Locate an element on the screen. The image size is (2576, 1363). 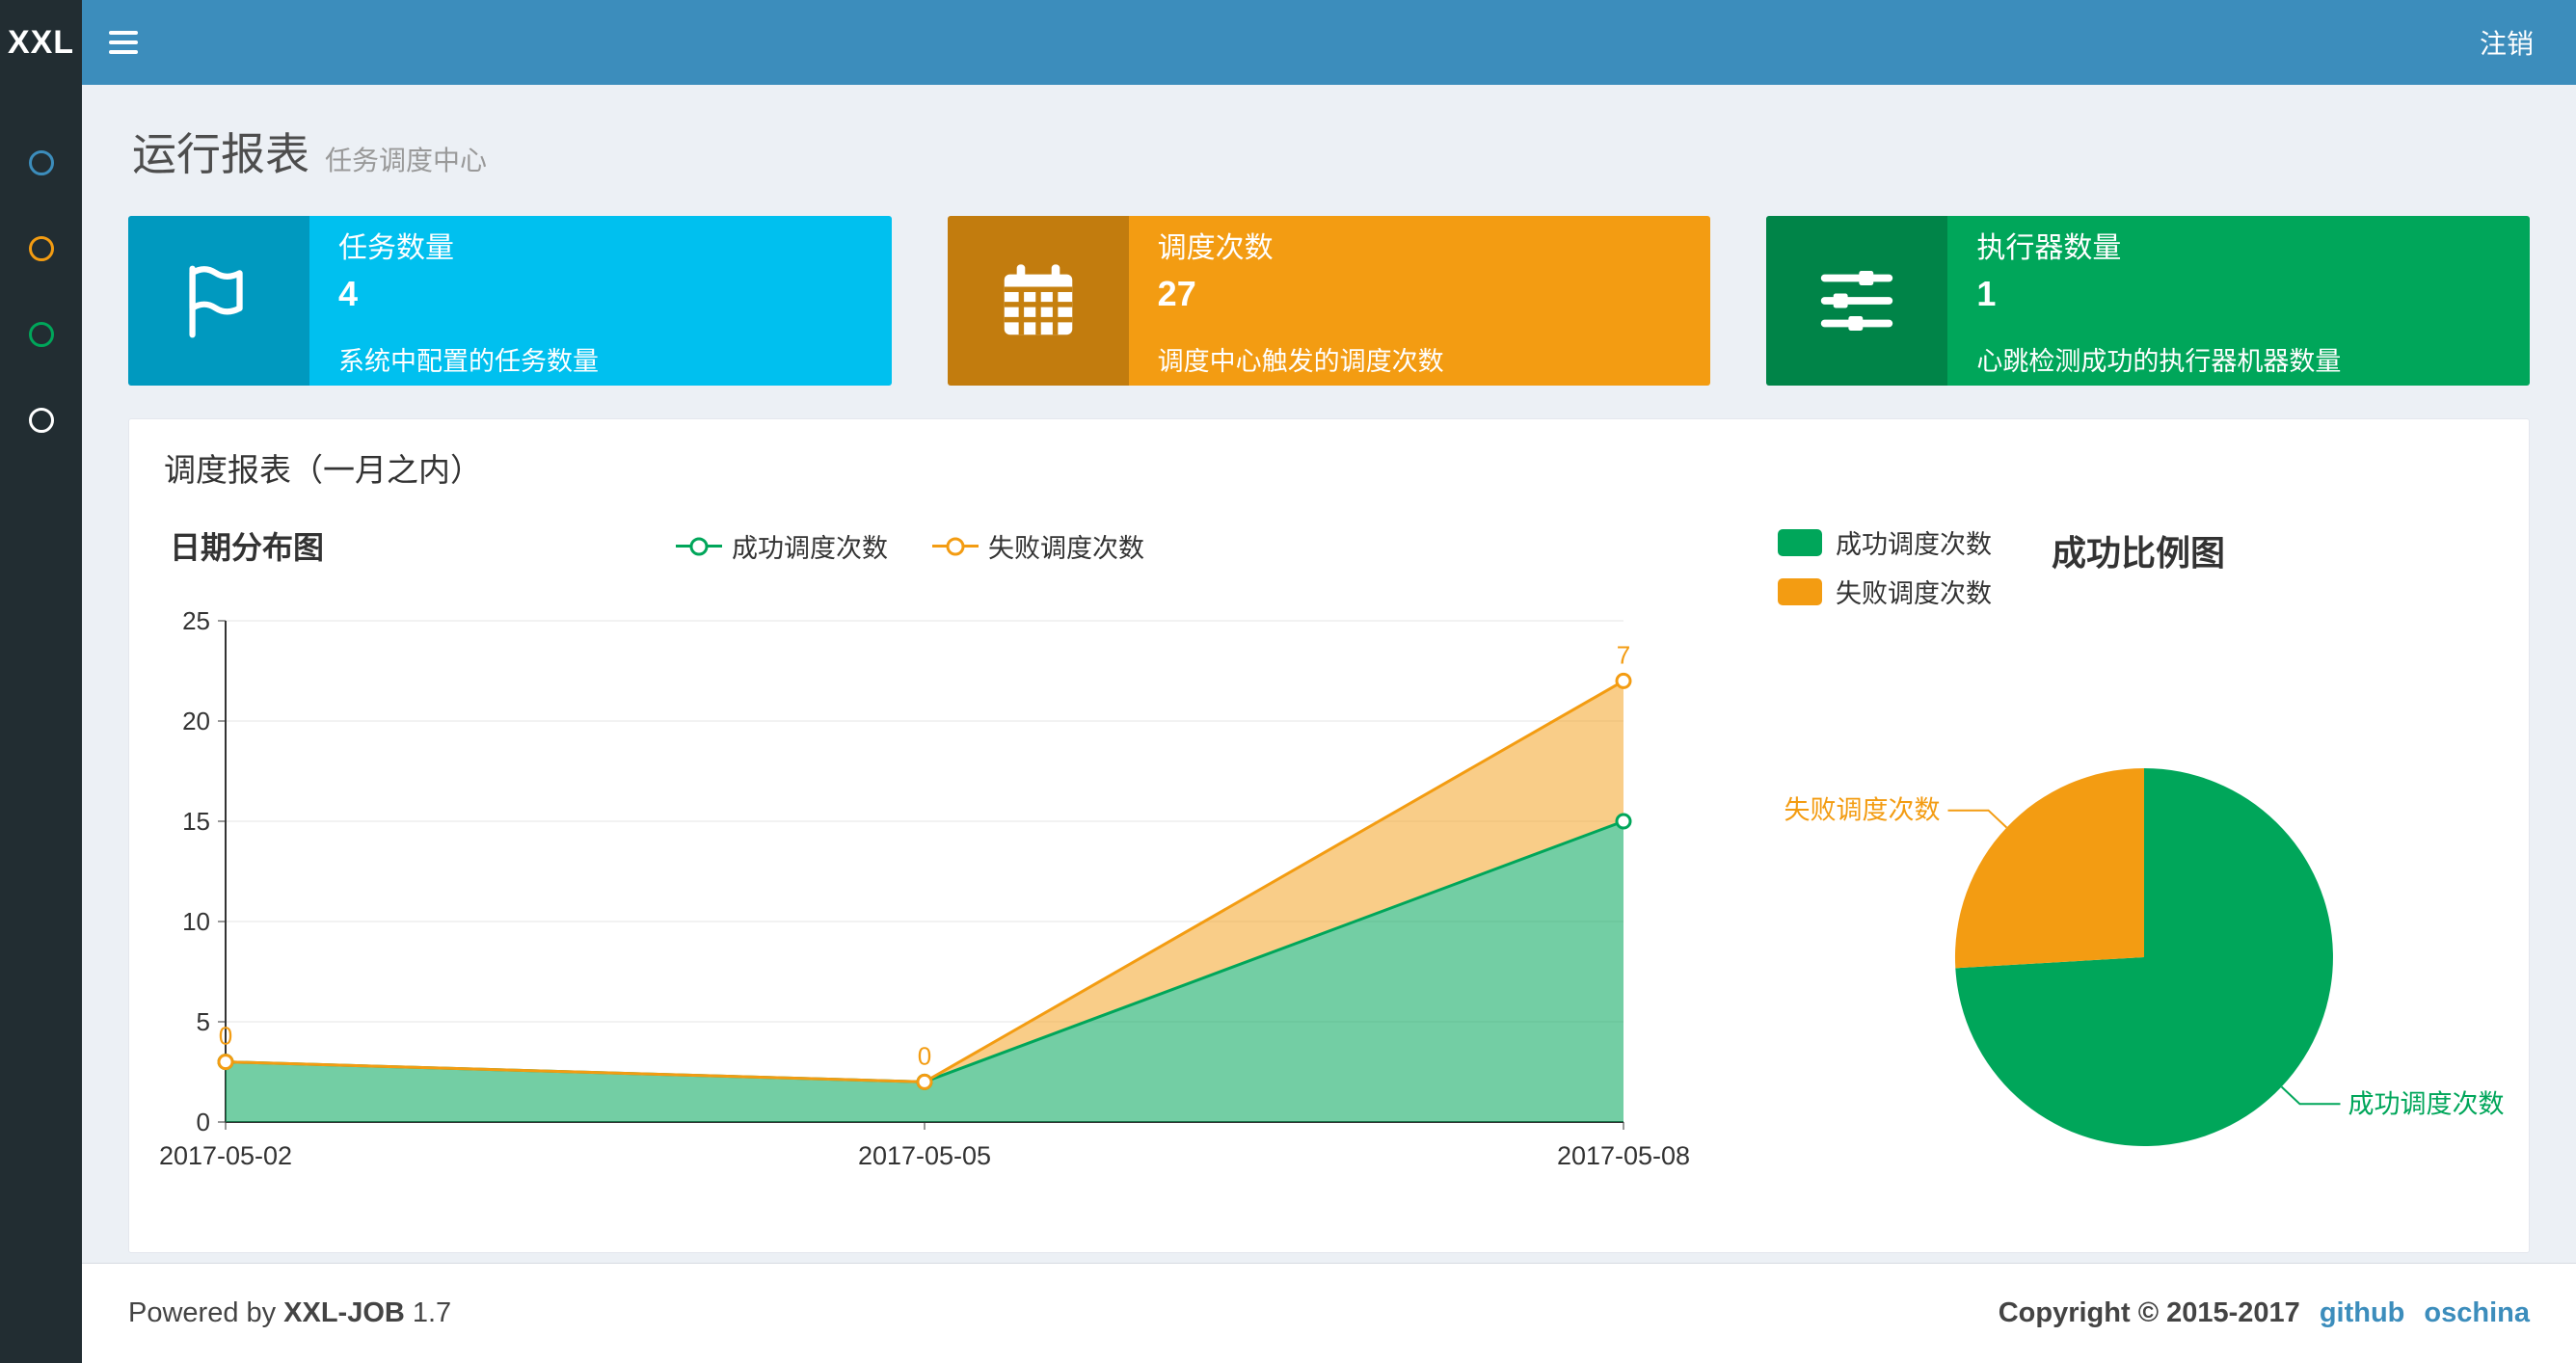
sidebar-item-help is located at coordinates (41, 420).